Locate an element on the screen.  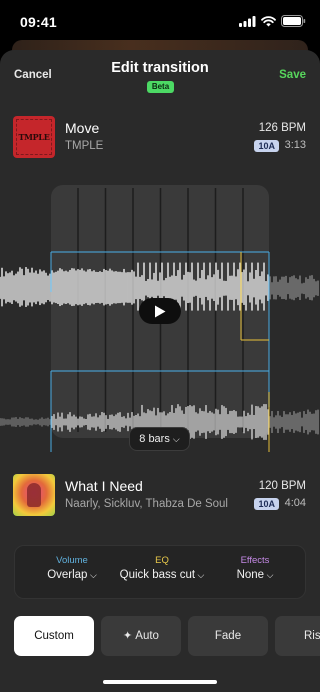
transition-mode-tabs: Custom ✦ Auto Fade Ris is located at coordinates (160, 636).